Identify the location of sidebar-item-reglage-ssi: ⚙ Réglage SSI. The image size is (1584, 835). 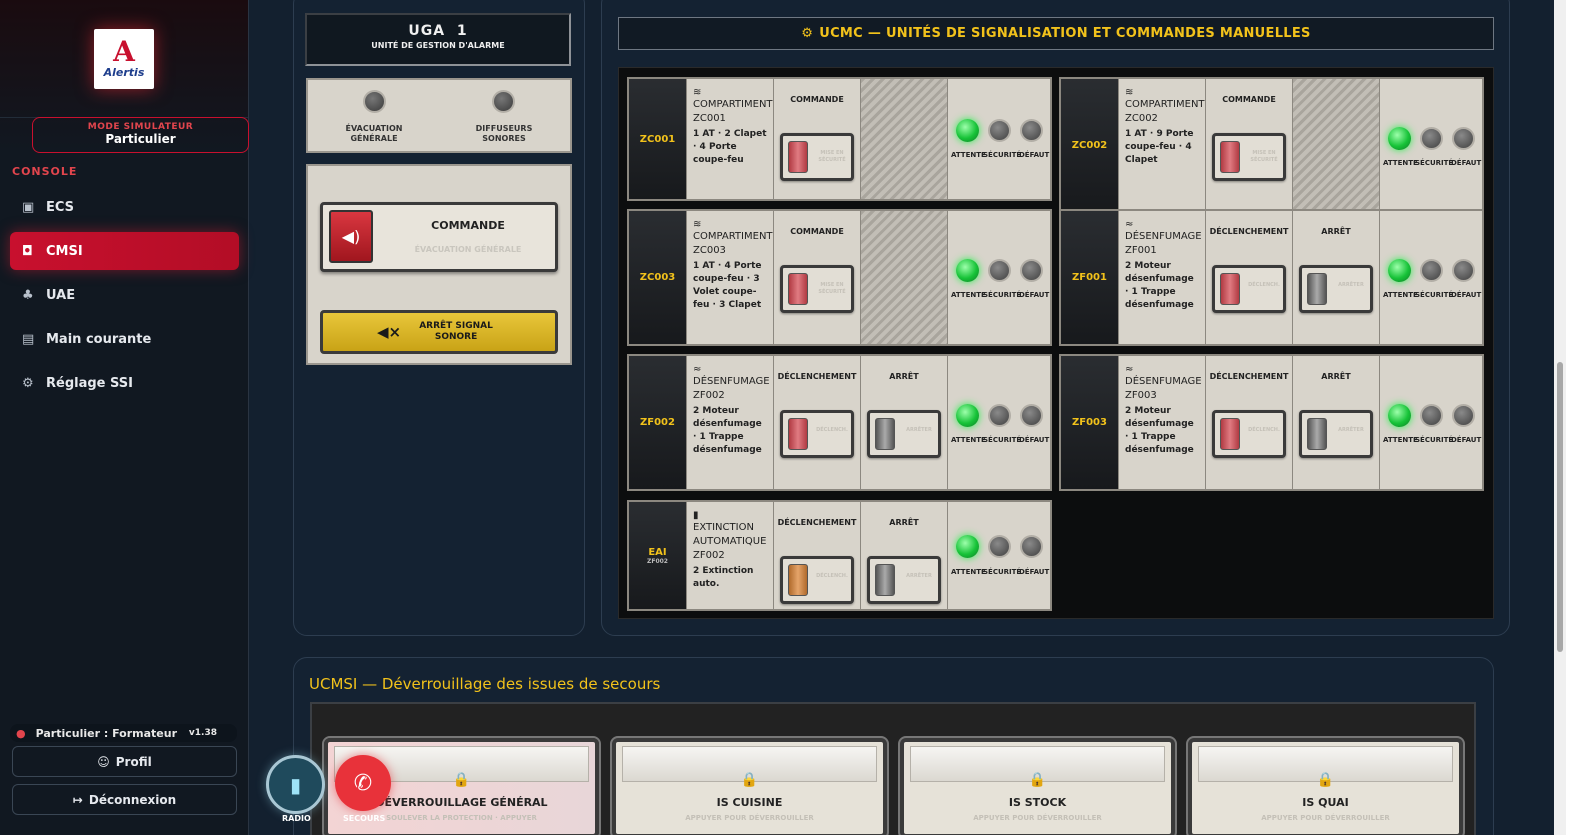
(124, 383).